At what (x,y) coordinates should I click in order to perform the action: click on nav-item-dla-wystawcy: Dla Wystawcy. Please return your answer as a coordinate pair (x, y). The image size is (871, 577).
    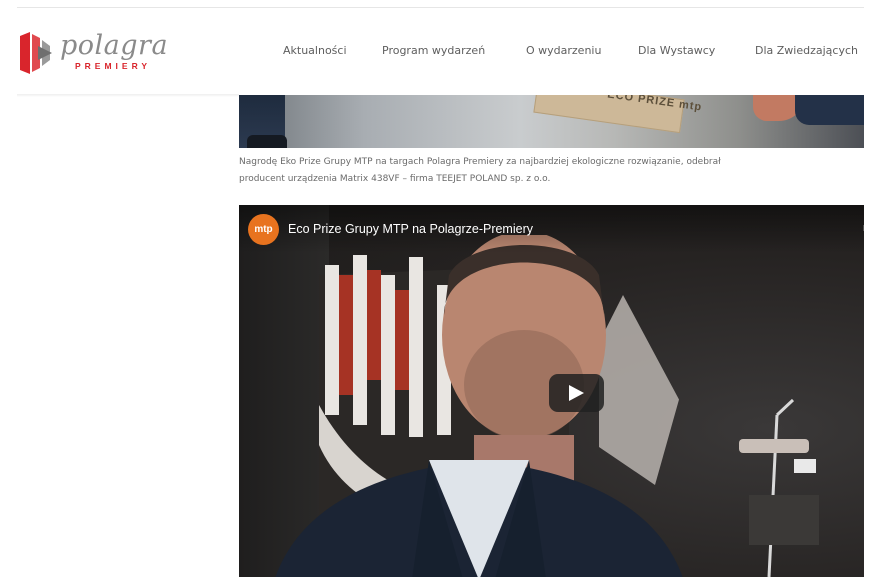
    Looking at the image, I should click on (676, 50).